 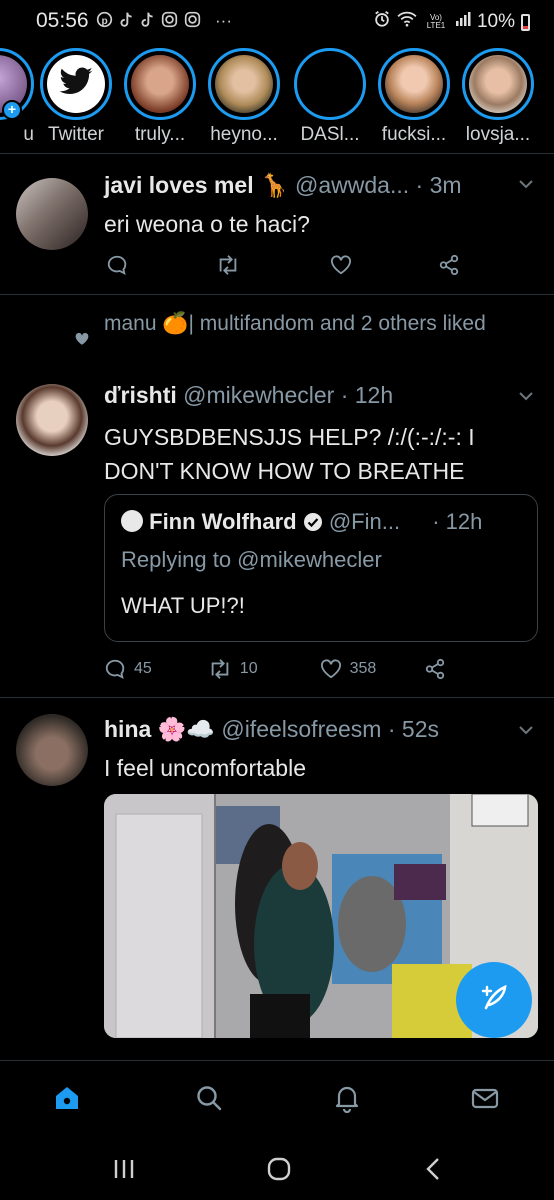 What do you see at coordinates (233, 669) in the screenshot?
I see `retweet-button: 10` at bounding box center [233, 669].